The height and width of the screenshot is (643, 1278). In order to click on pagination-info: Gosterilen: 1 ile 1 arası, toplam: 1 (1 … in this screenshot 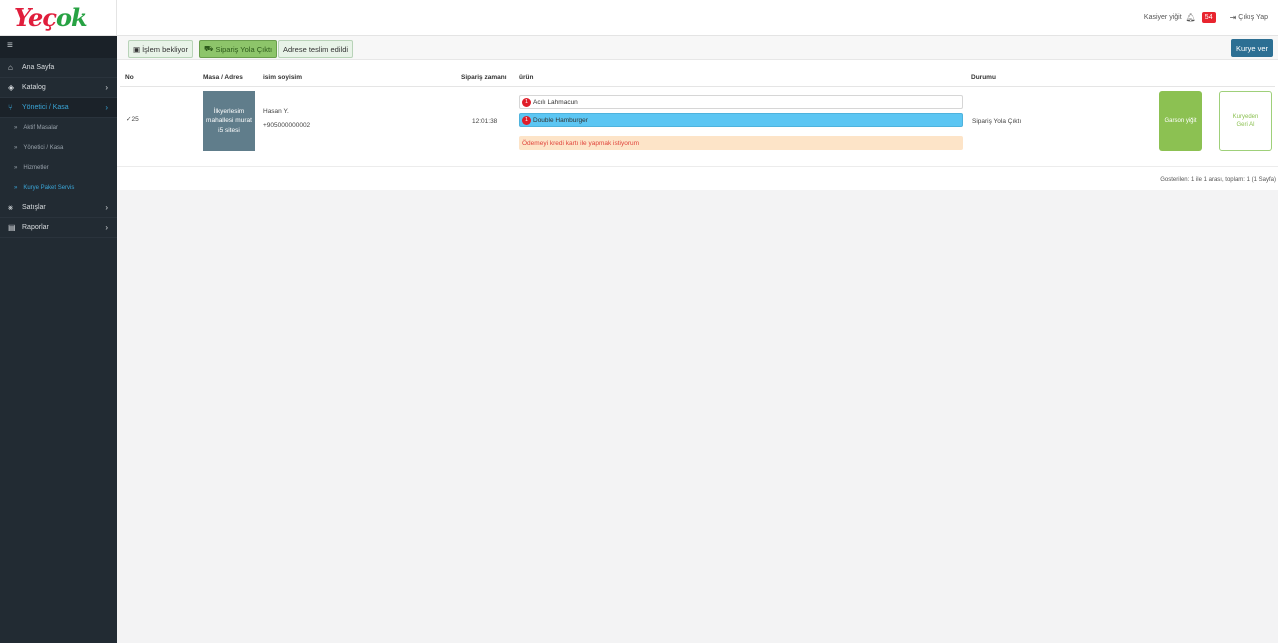, I will do `click(1218, 180)`.